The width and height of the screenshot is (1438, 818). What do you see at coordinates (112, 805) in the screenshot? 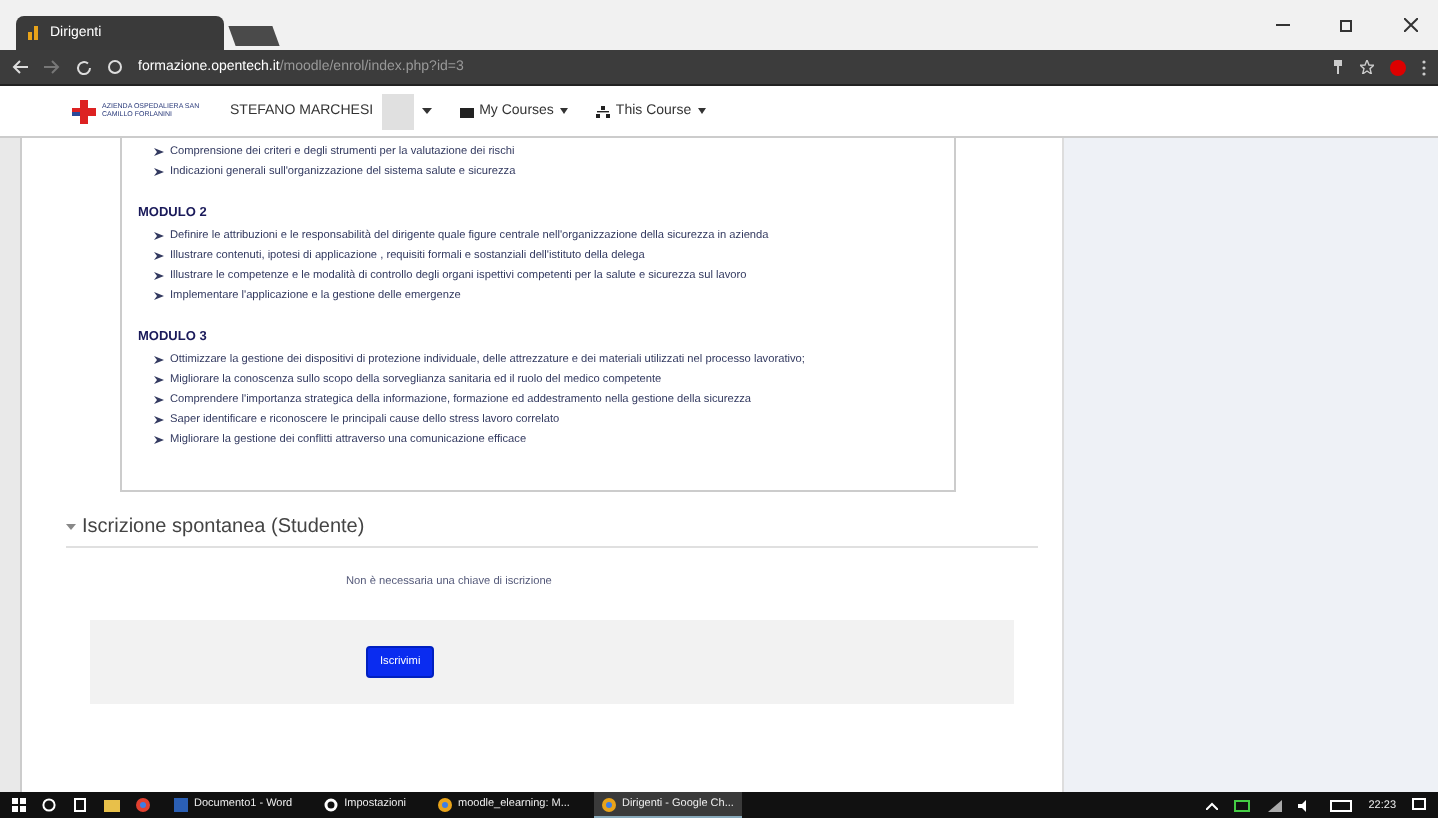
I see `folder-icon` at bounding box center [112, 805].